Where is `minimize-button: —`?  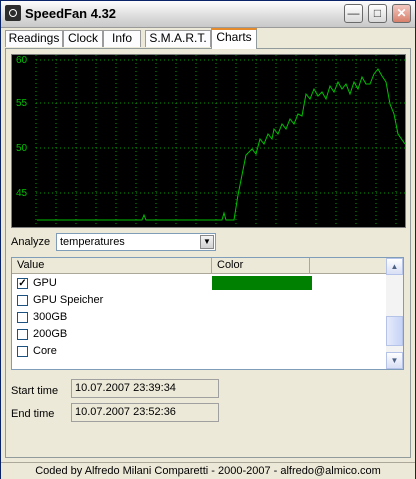 minimize-button: — is located at coordinates (353, 13).